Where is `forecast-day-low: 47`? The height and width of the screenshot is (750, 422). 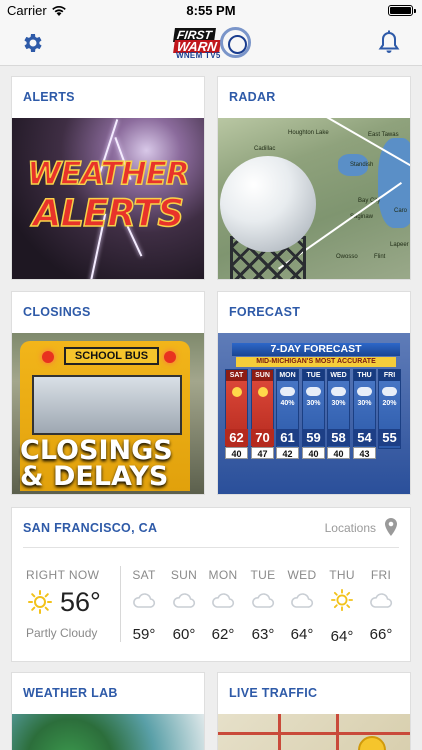 forecast-day-low: 47 is located at coordinates (262, 453).